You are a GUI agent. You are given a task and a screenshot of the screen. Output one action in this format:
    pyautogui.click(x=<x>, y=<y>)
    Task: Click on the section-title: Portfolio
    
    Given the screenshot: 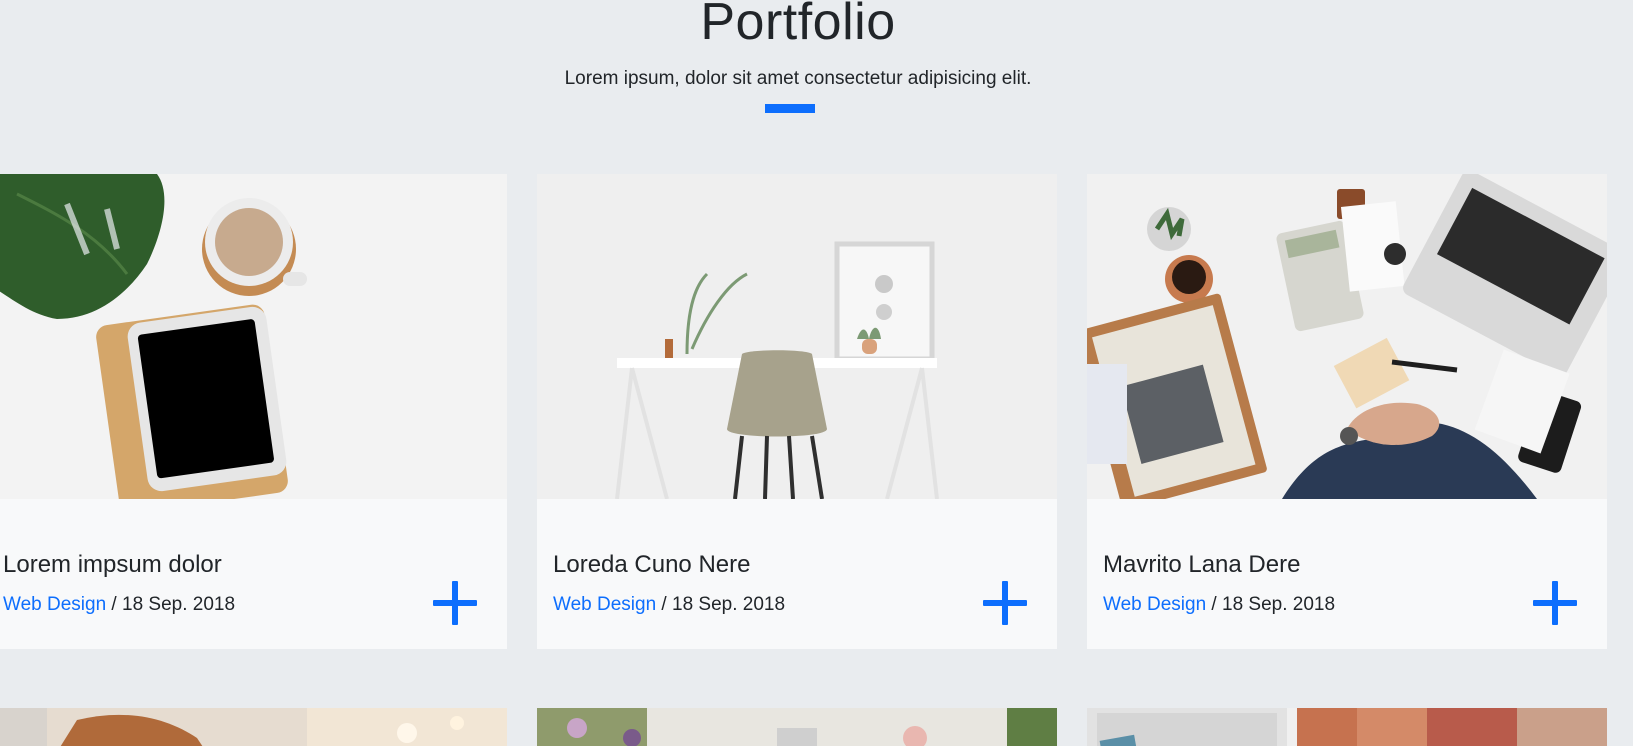 What is the action you would take?
    pyautogui.click(x=798, y=25)
    